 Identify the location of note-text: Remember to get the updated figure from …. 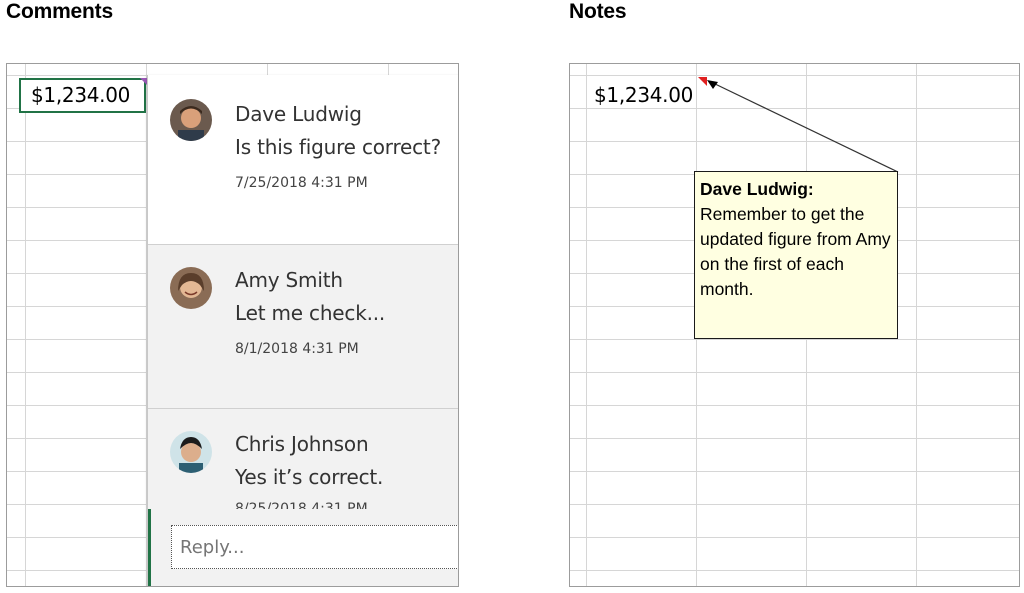
(795, 251).